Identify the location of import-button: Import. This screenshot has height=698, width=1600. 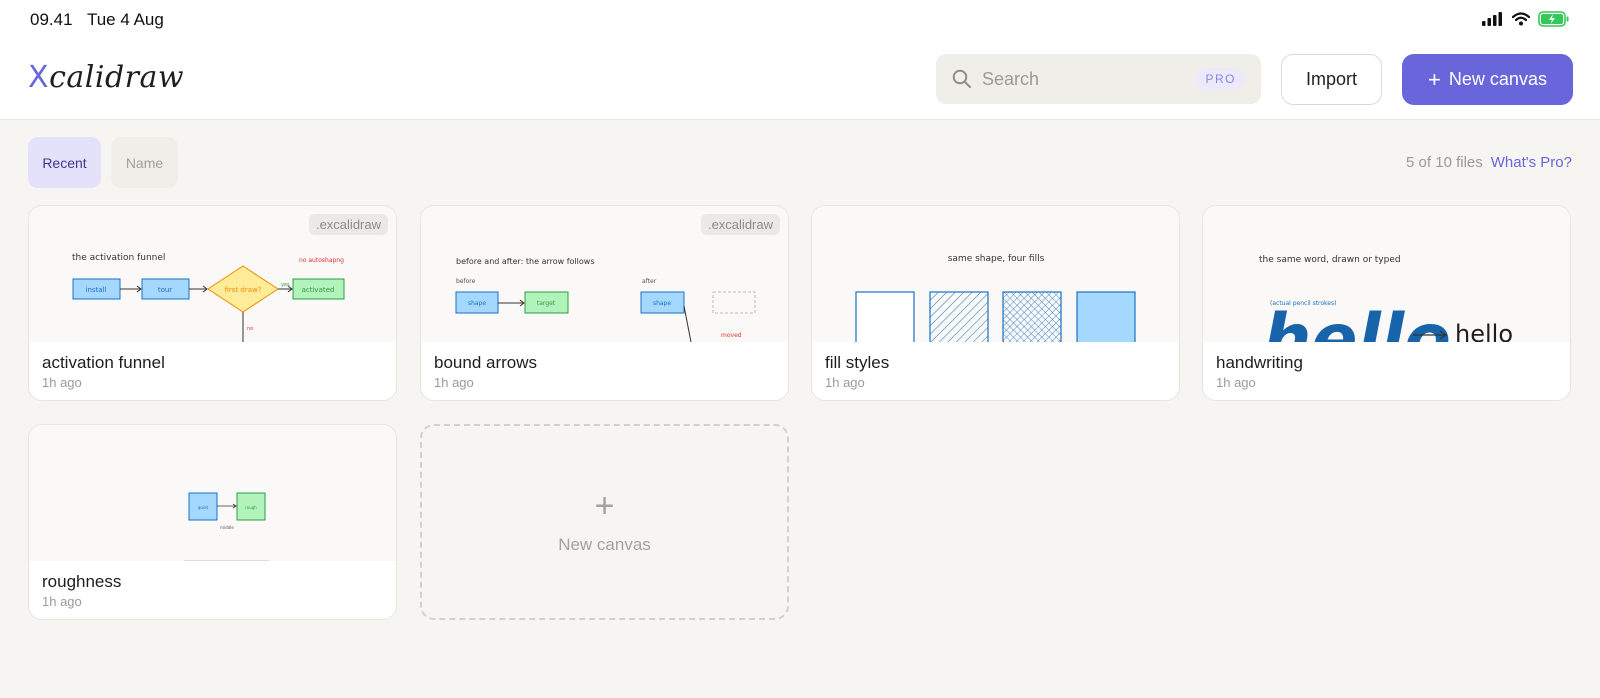
(1331, 79).